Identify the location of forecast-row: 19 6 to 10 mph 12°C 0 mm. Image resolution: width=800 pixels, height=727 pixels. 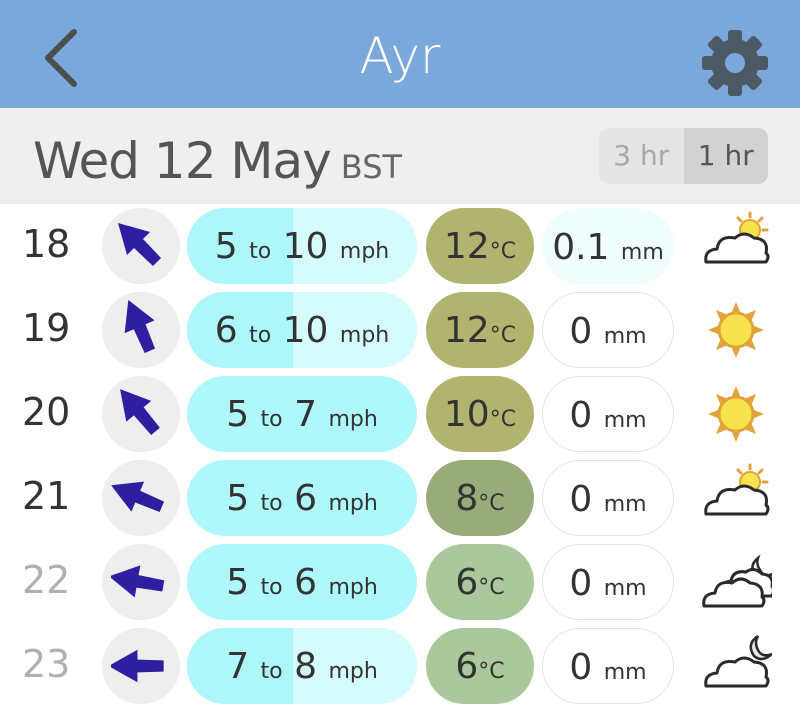
(400, 330).